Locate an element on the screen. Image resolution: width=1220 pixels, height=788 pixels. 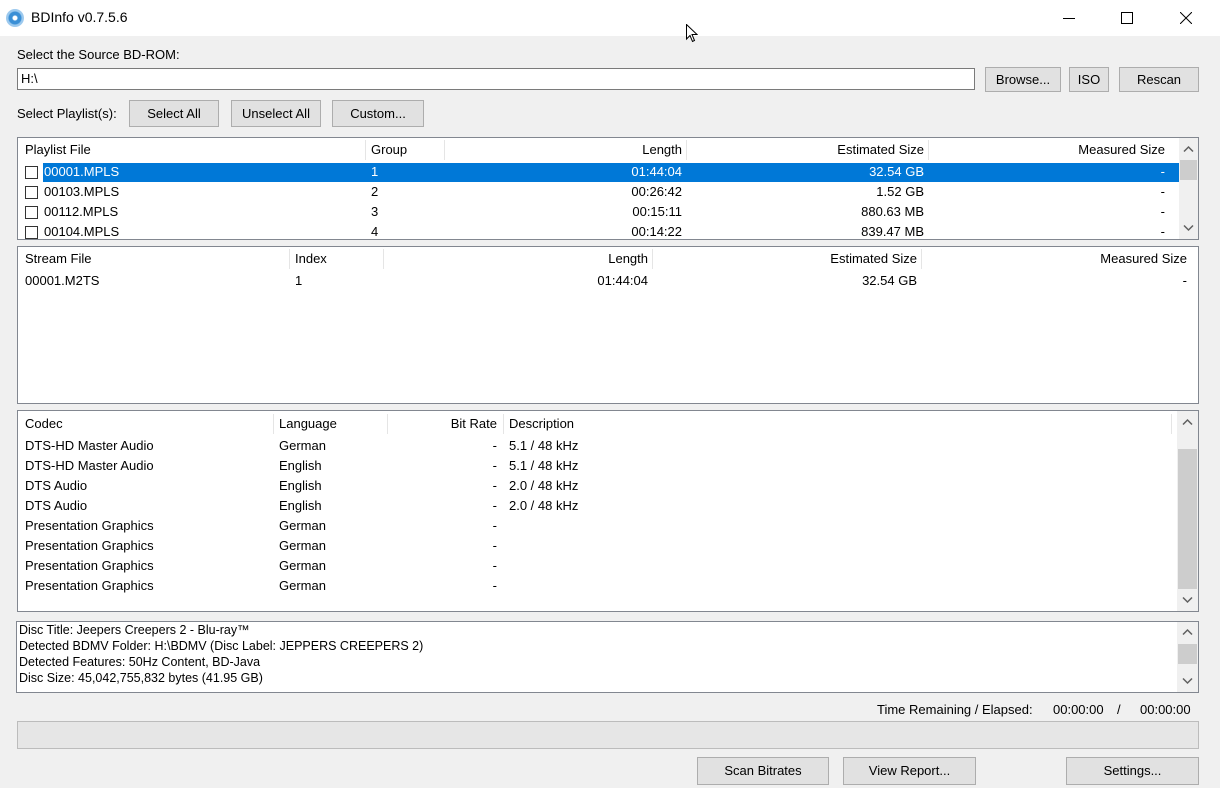
playlist-group: 3 is located at coordinates (375, 211).